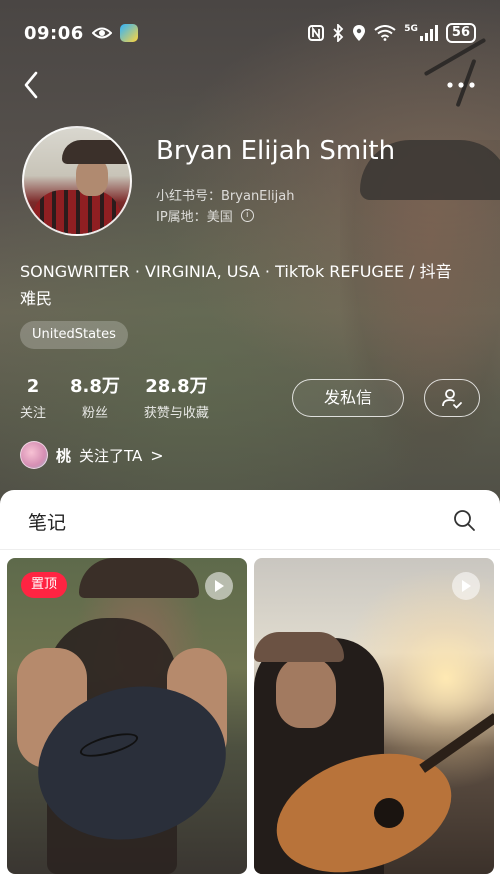 The width and height of the screenshot is (500, 874). I want to click on battery-indicator: 56, so click(460, 33).